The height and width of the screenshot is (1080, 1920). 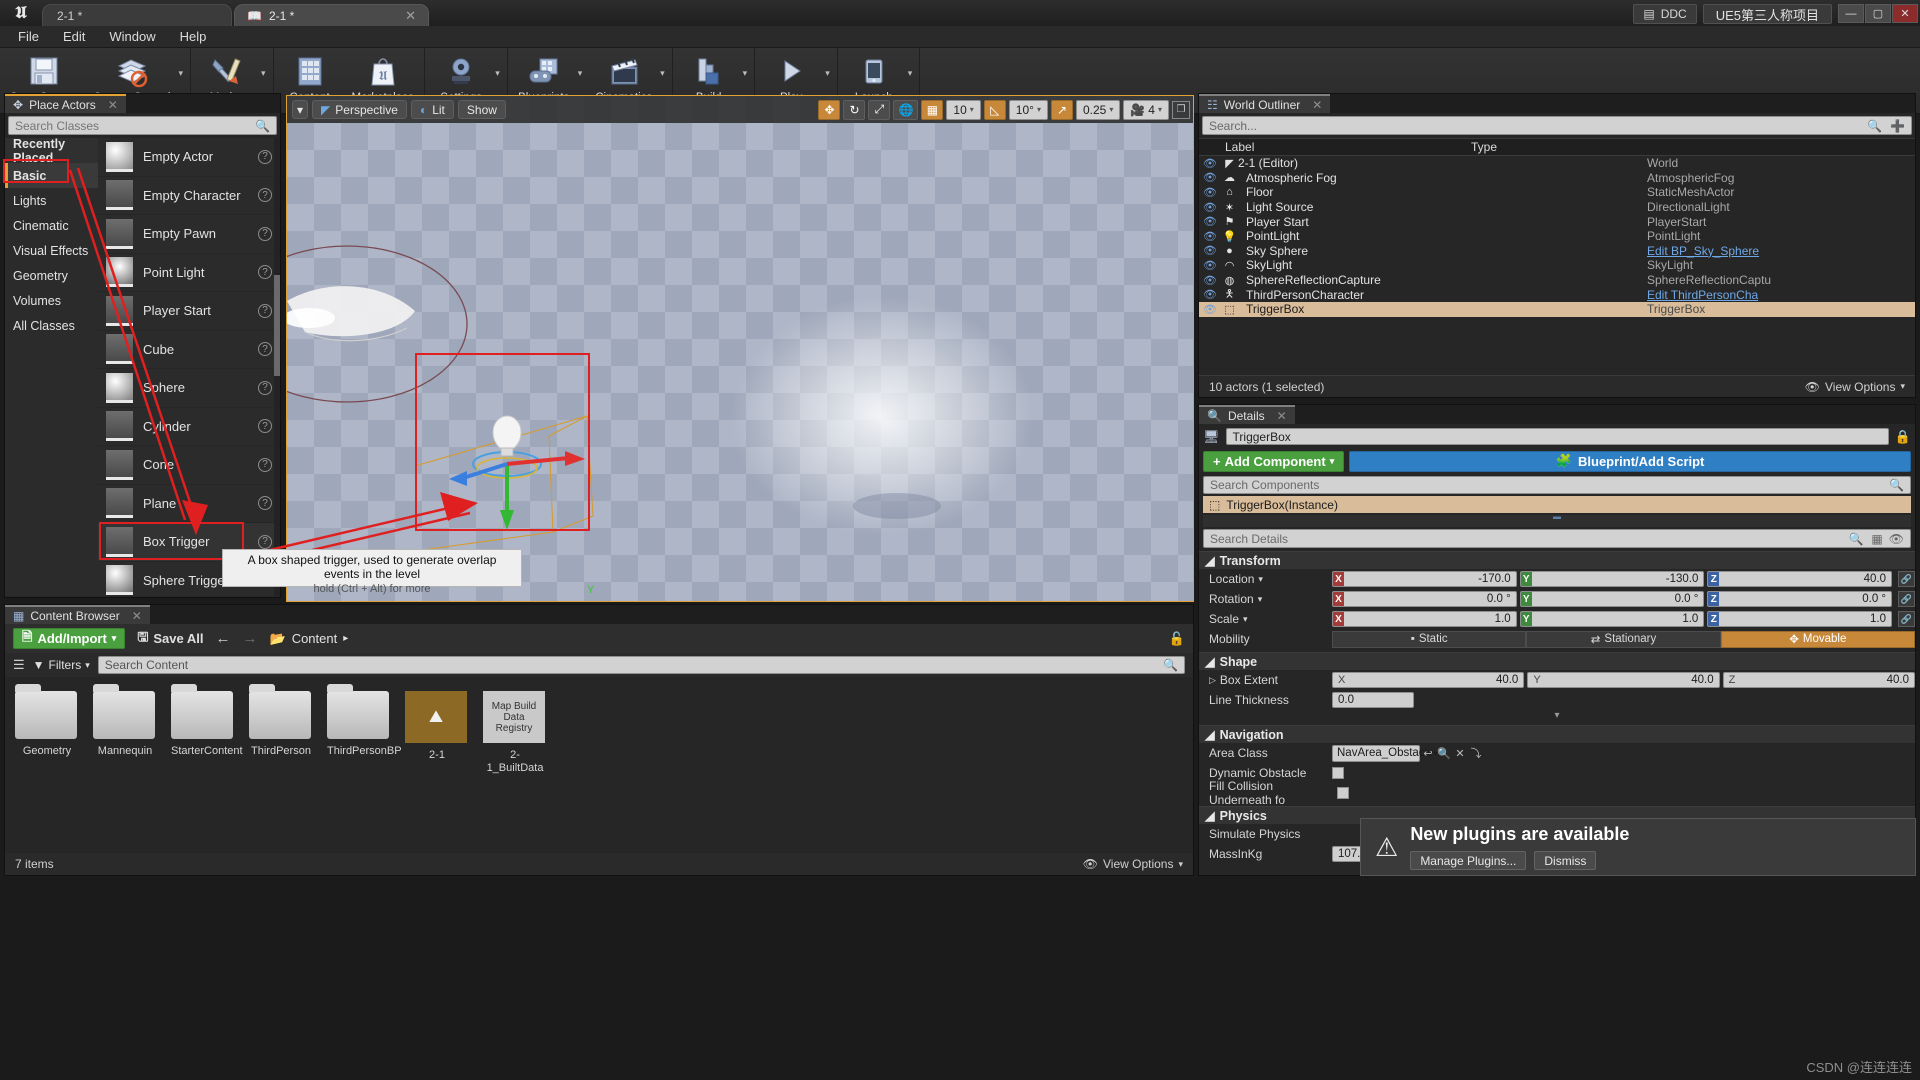 I want to click on category-cinematic: Cinematic, so click(x=51, y=225).